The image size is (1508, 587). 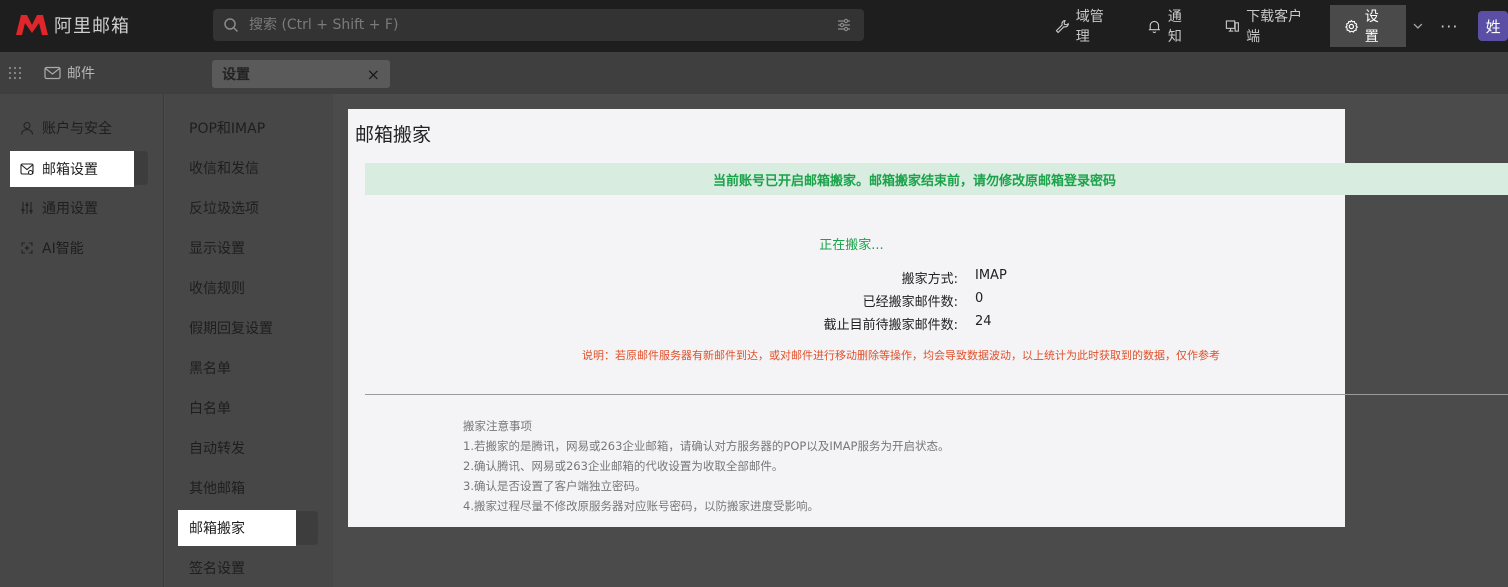 What do you see at coordinates (641, 506) in the screenshot?
I see `tip-item: 4.搬家过程尽量不修改原服务器对应账号密码，以防搬家进度受影响。` at bounding box center [641, 506].